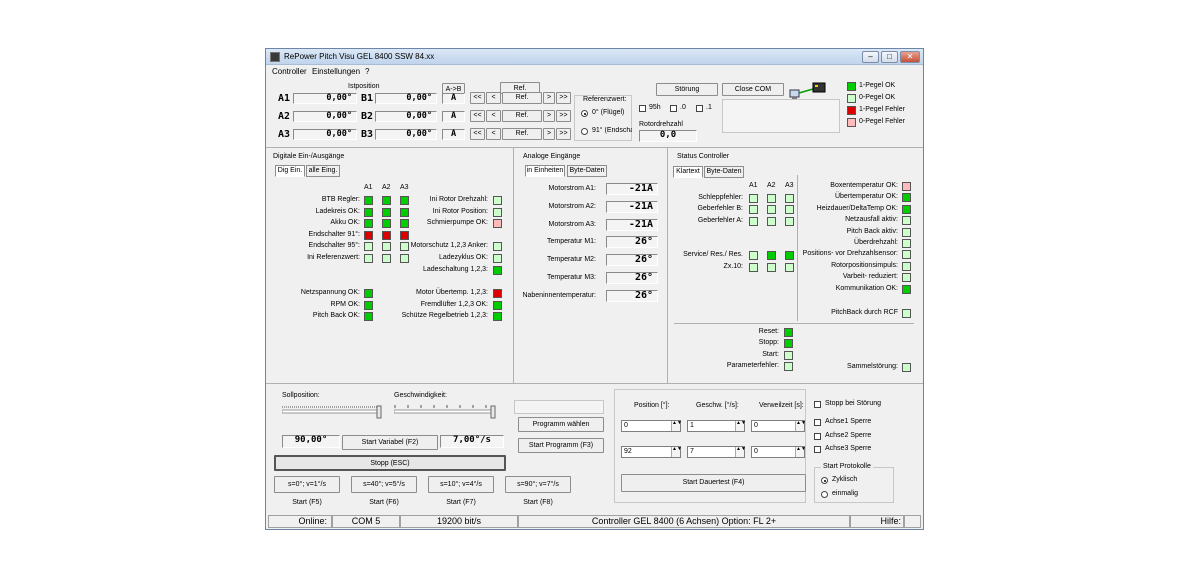  I want to click on referenzwert-option-0: 0° (Flügel), so click(608, 112).